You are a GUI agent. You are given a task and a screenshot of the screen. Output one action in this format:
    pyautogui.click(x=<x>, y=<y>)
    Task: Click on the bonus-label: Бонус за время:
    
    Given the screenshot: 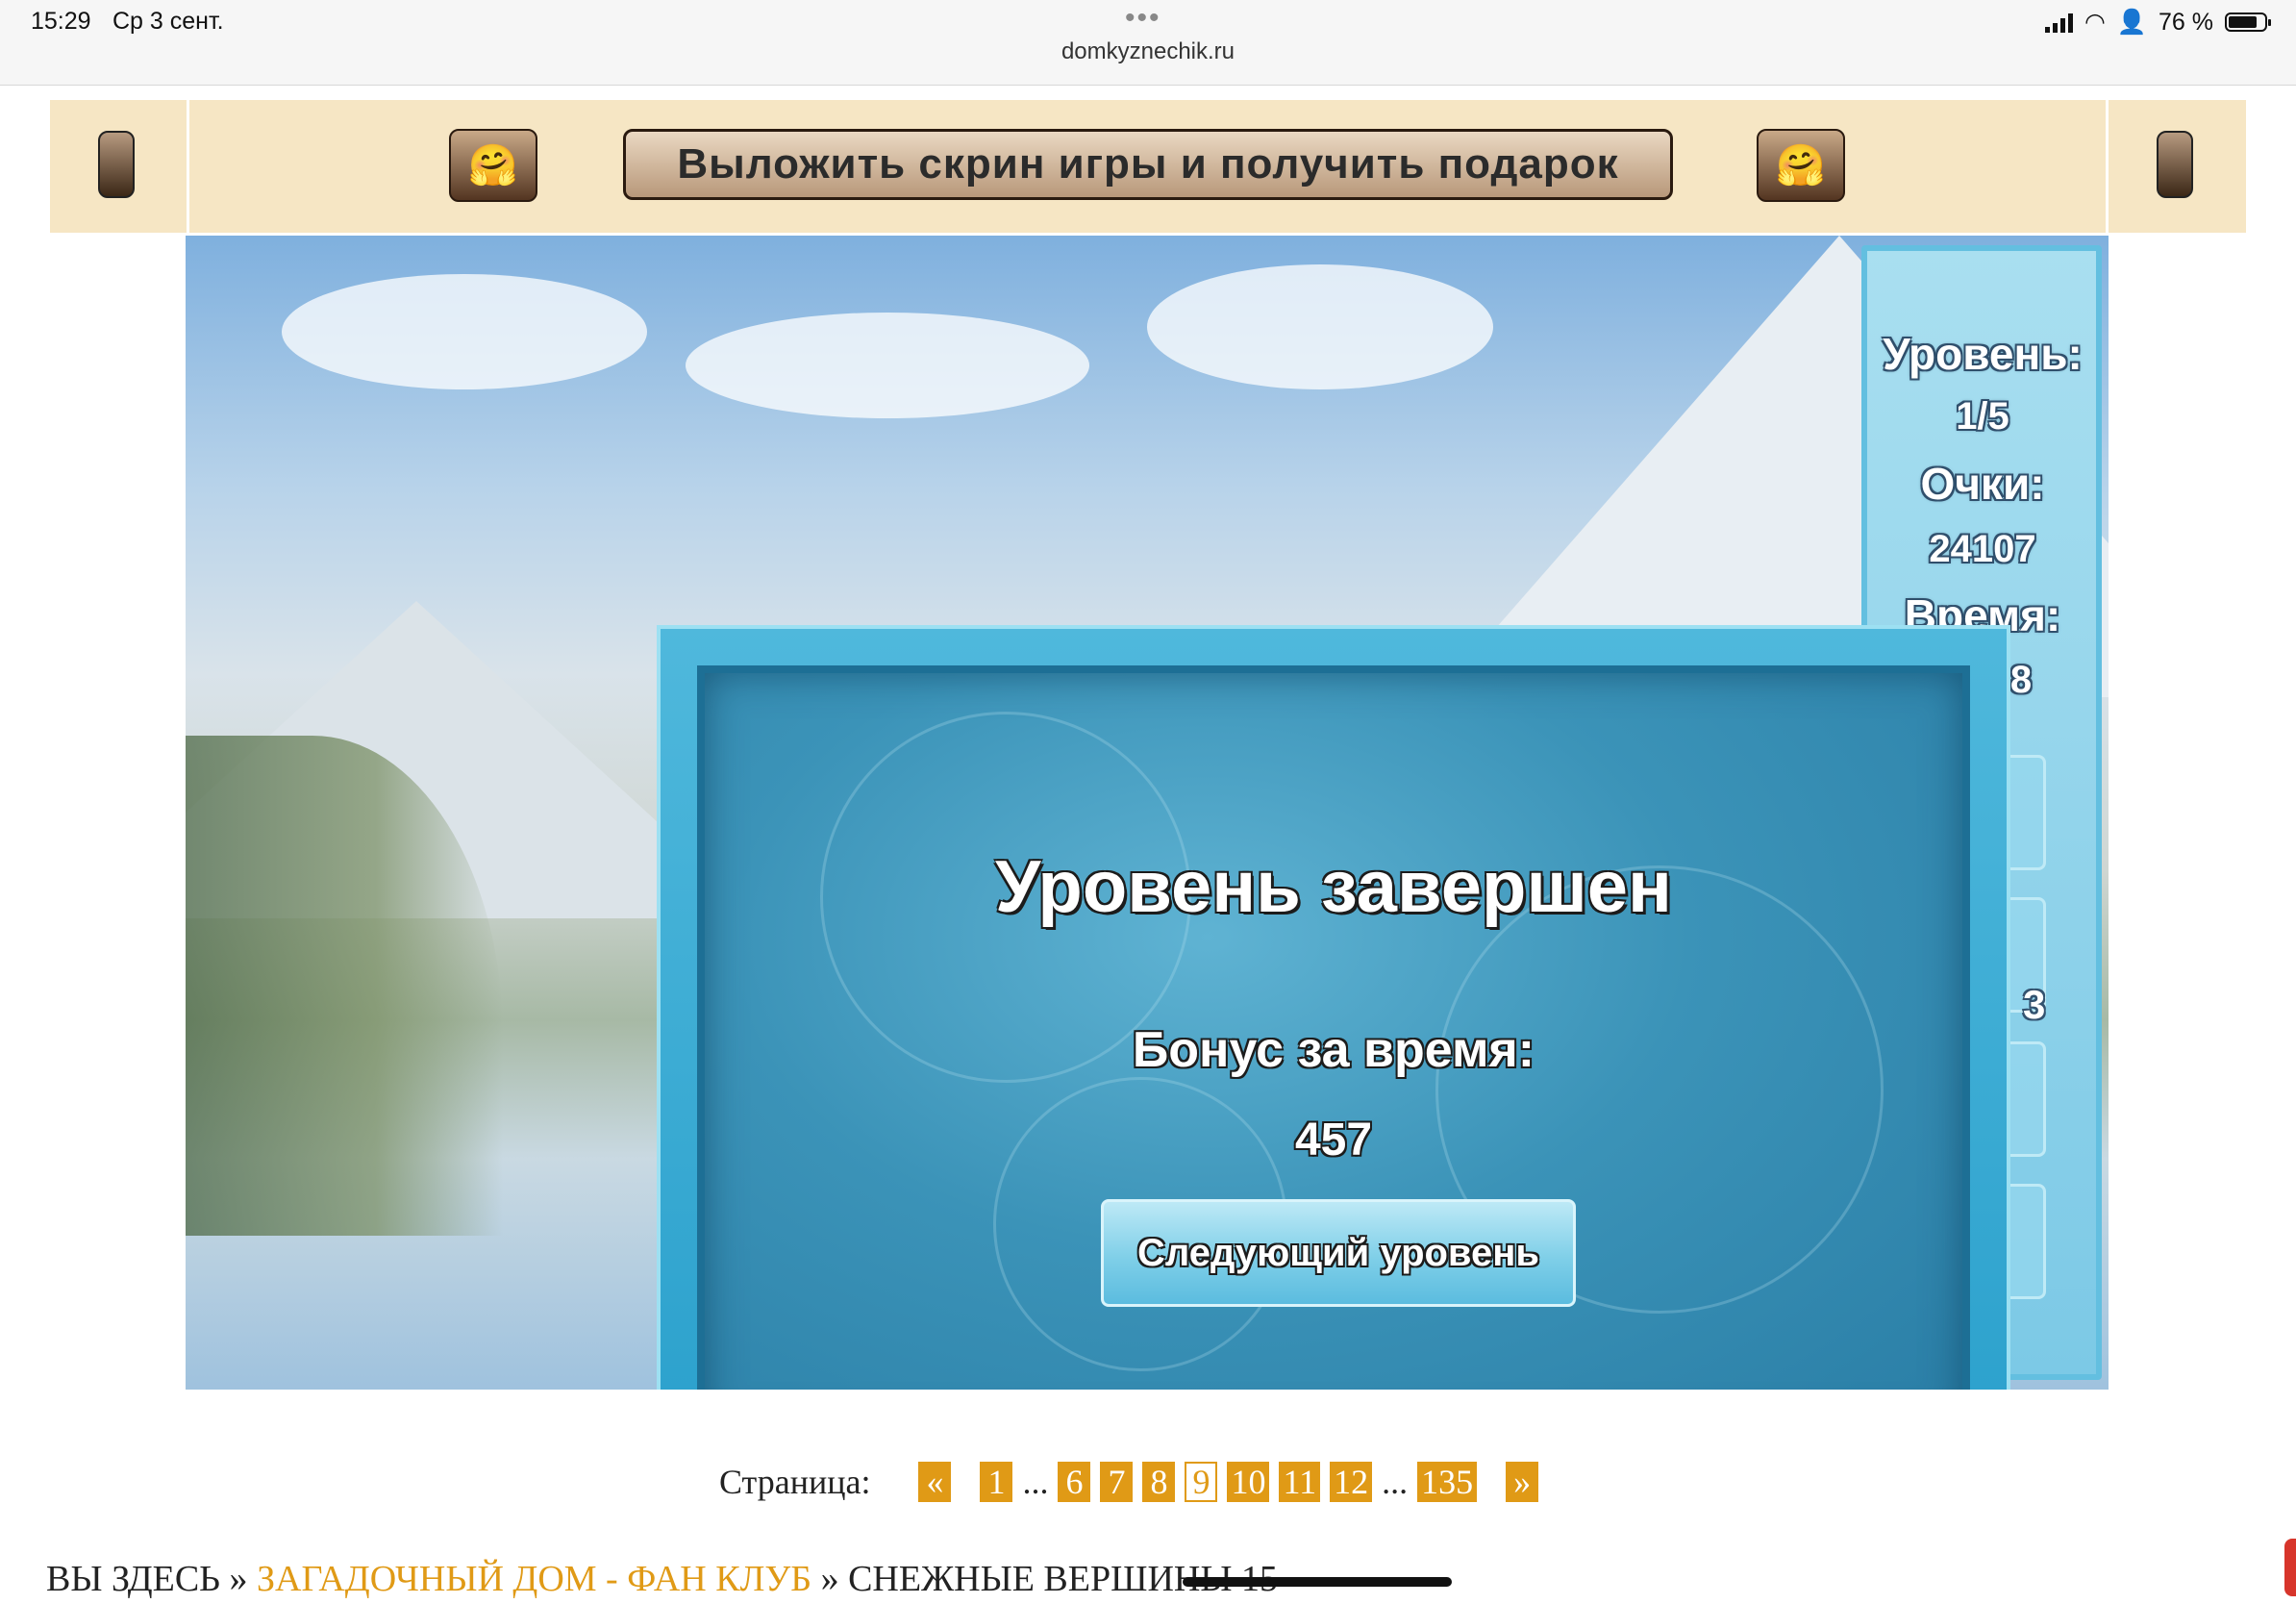 What is the action you would take?
    pyautogui.click(x=1333, y=1050)
    